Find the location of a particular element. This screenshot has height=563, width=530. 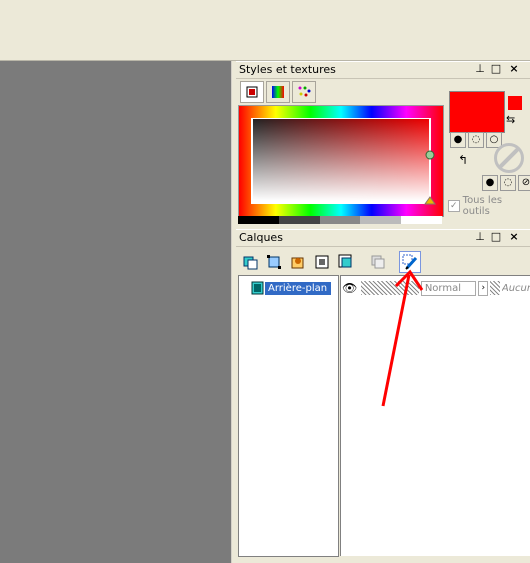

eye-icon: 👁 is located at coordinates (350, 288).